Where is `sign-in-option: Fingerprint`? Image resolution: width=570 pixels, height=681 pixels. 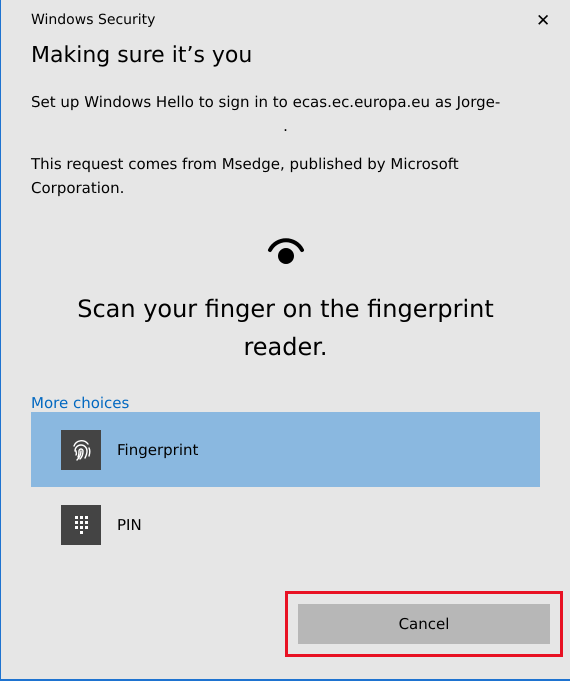 sign-in-option: Fingerprint is located at coordinates (285, 449).